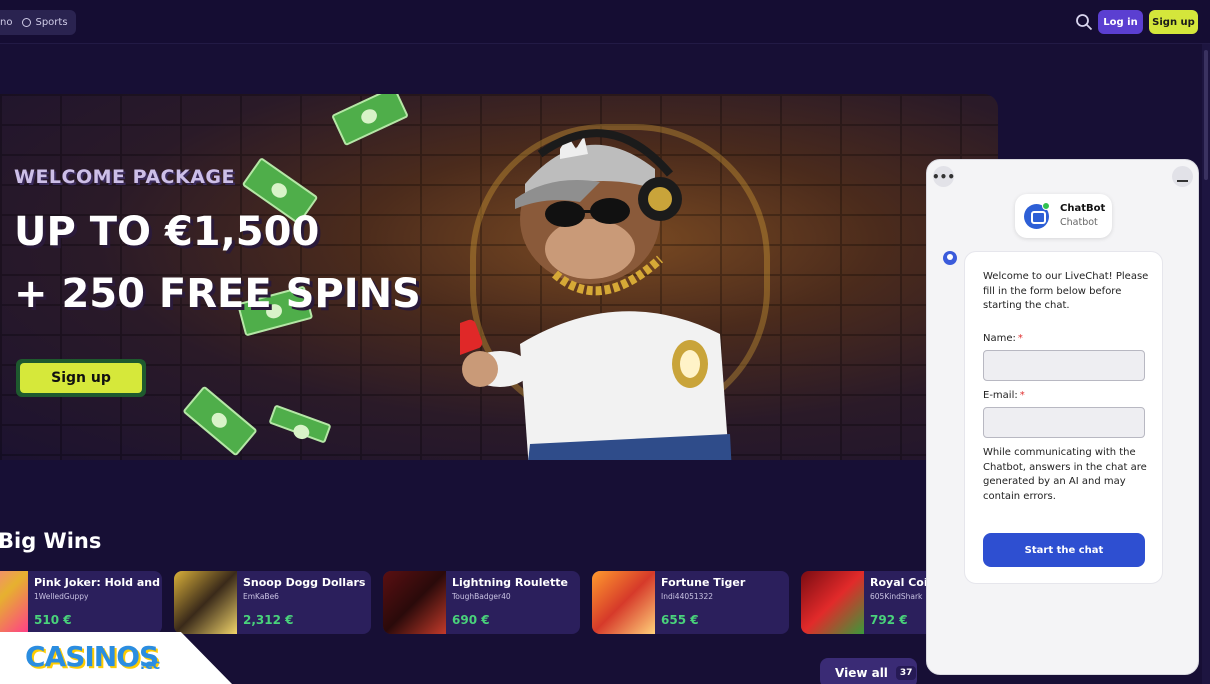 The image size is (1210, 684). I want to click on winner-username: Indi44051322, so click(687, 596).